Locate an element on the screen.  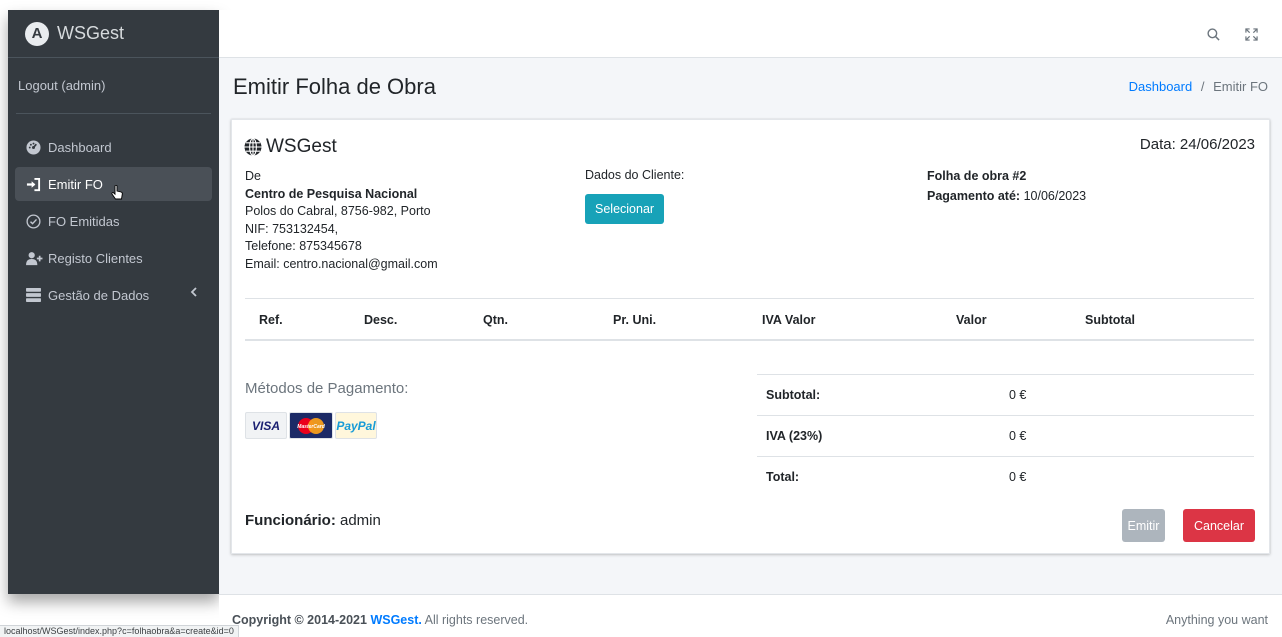
breadcrumb-current: Emitir FO is located at coordinates (1240, 86).